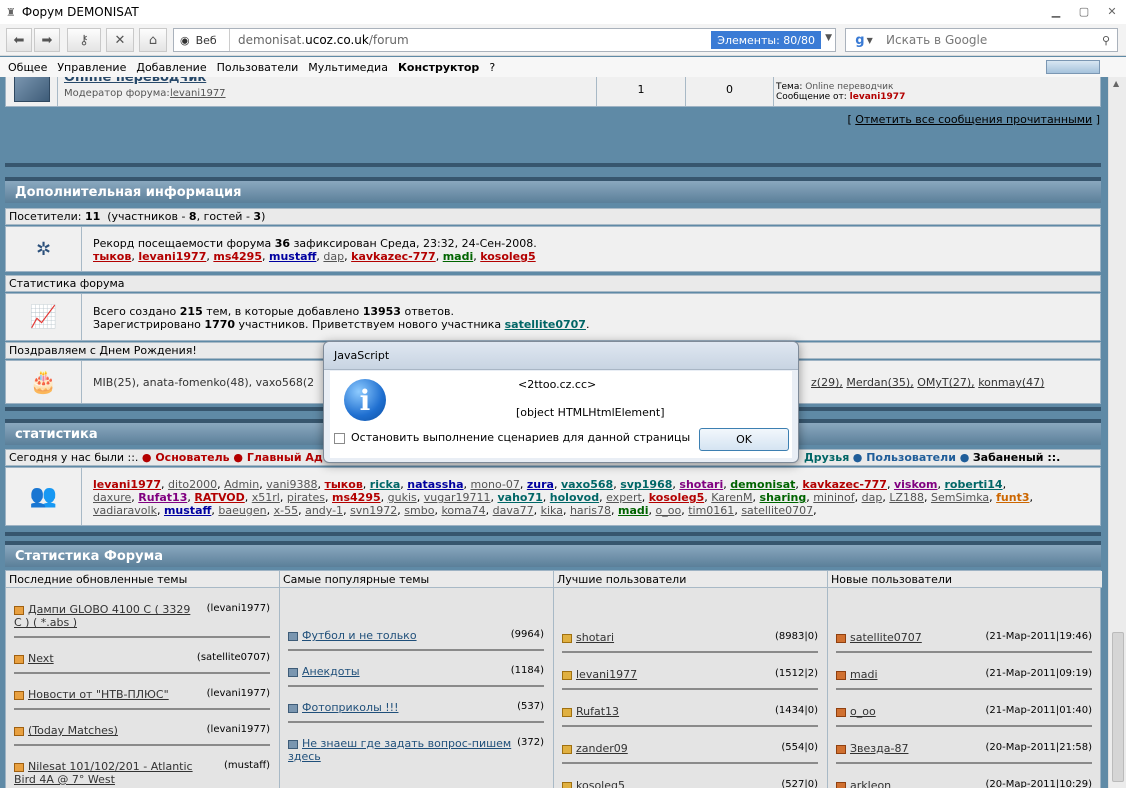 Image resolution: width=1126 pixels, height=788 pixels. What do you see at coordinates (833, 497) in the screenshot?
I see `online-user-link: mininof` at bounding box center [833, 497].